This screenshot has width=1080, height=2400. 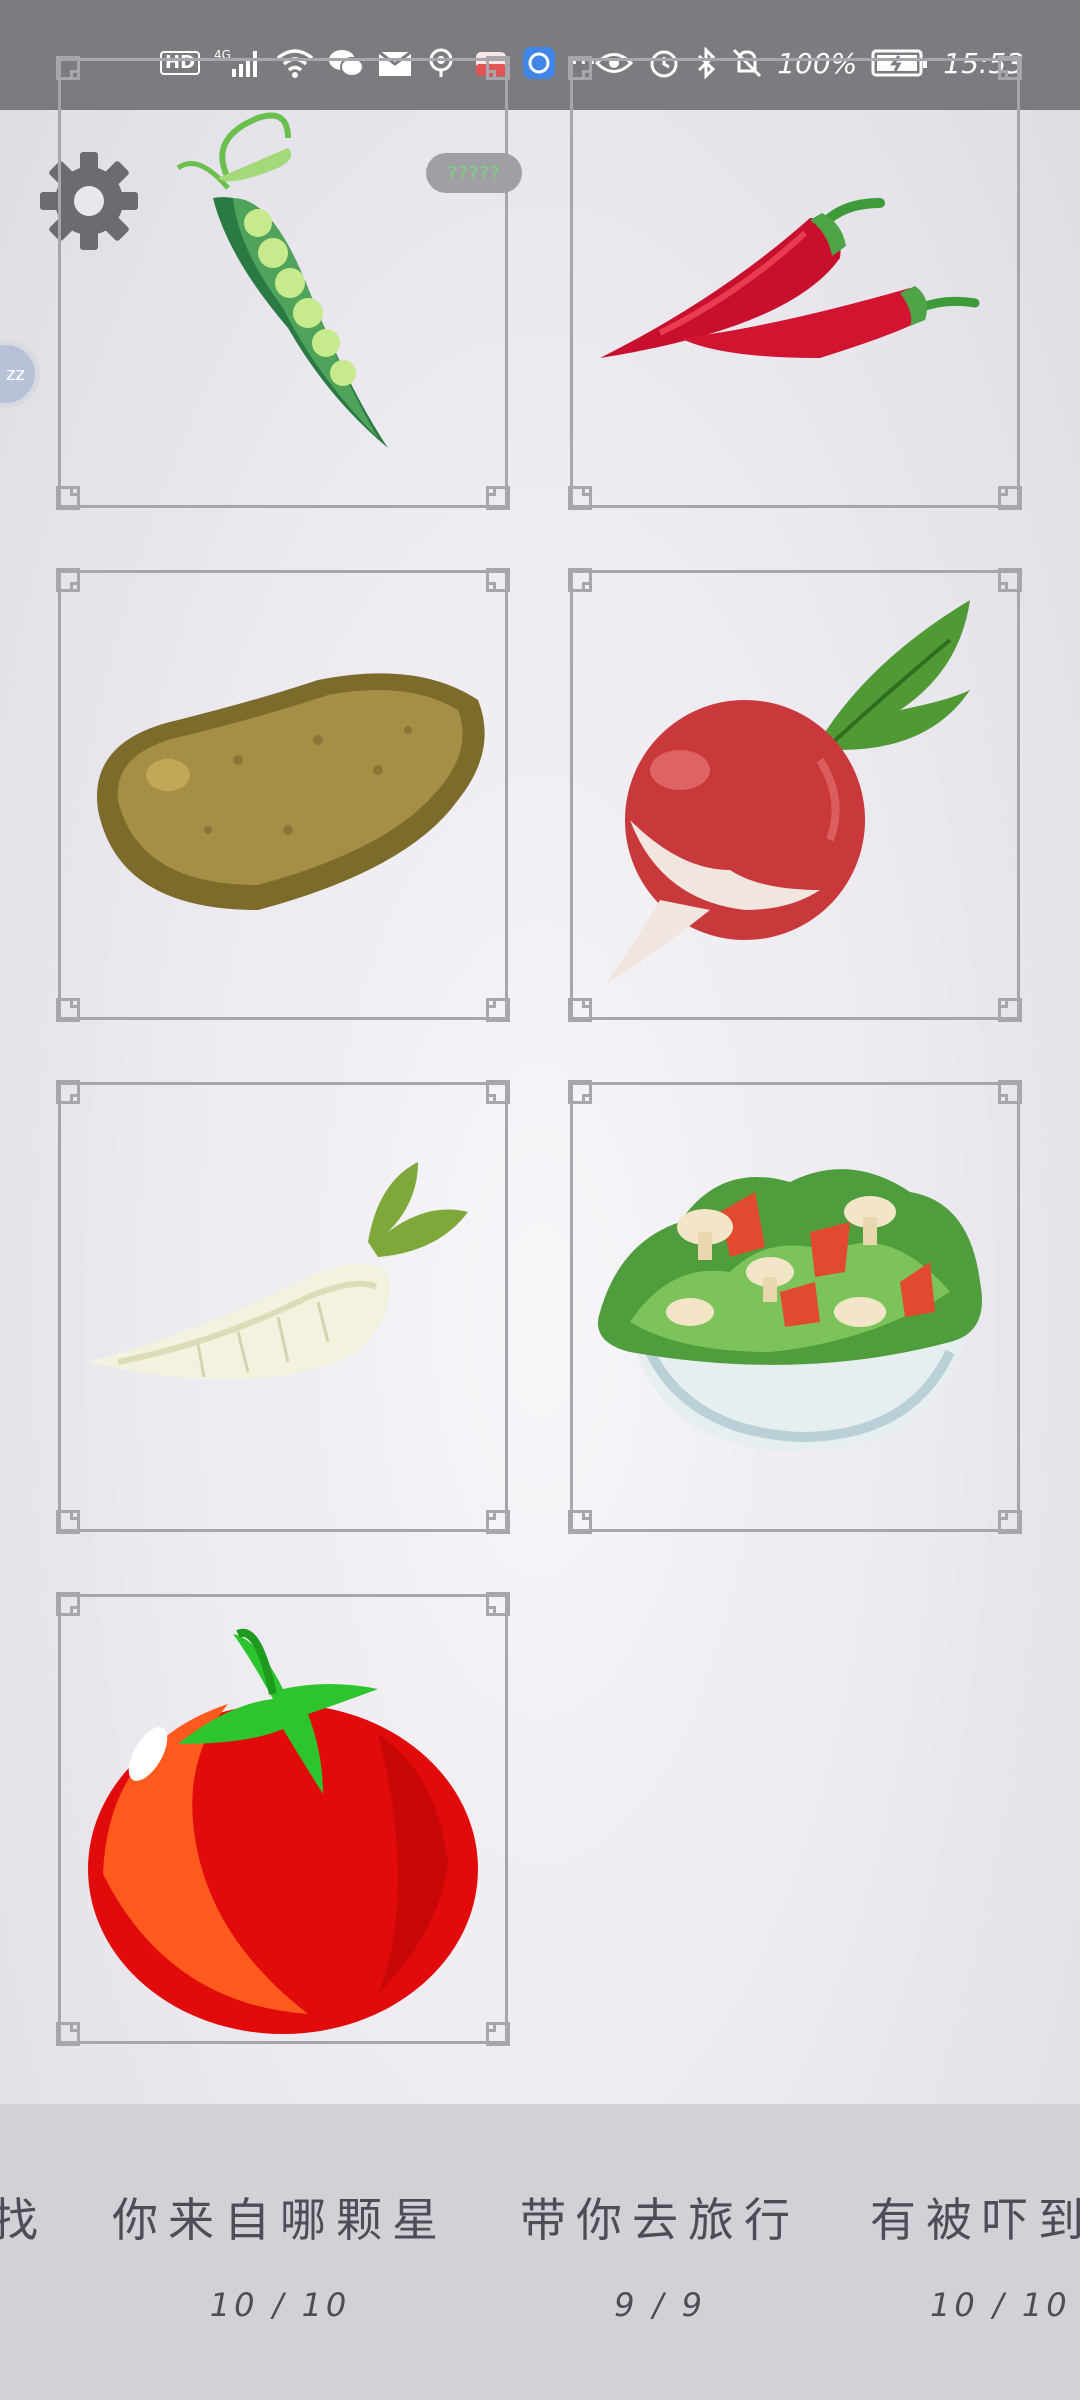 I want to click on card-potato, so click(x=283, y=795).